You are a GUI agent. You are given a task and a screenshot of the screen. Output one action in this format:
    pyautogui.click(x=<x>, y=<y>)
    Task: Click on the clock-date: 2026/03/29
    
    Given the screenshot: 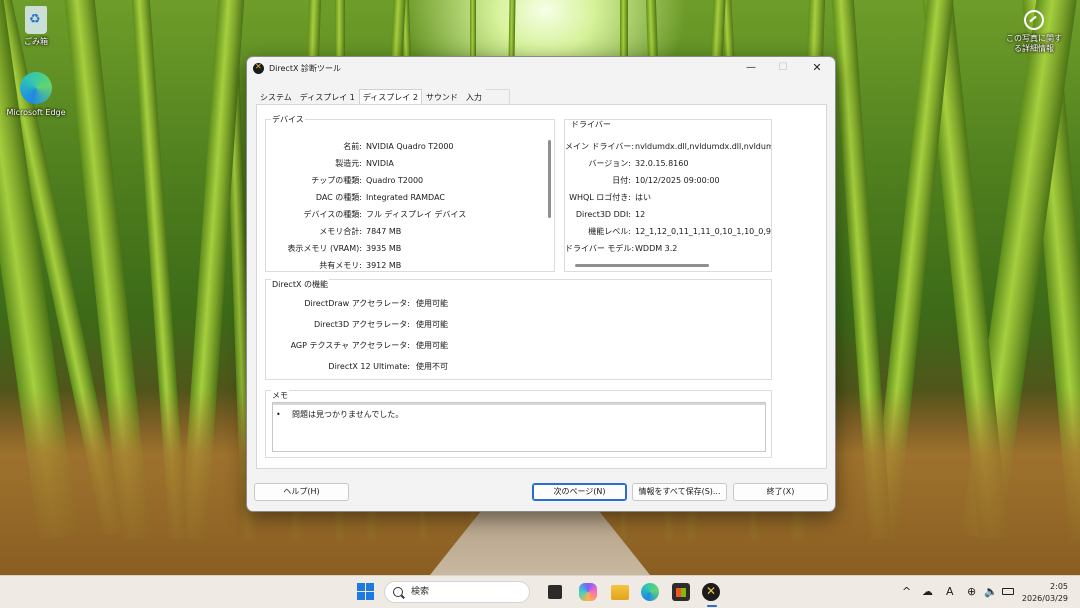 What is the action you would take?
    pyautogui.click(x=1044, y=598)
    